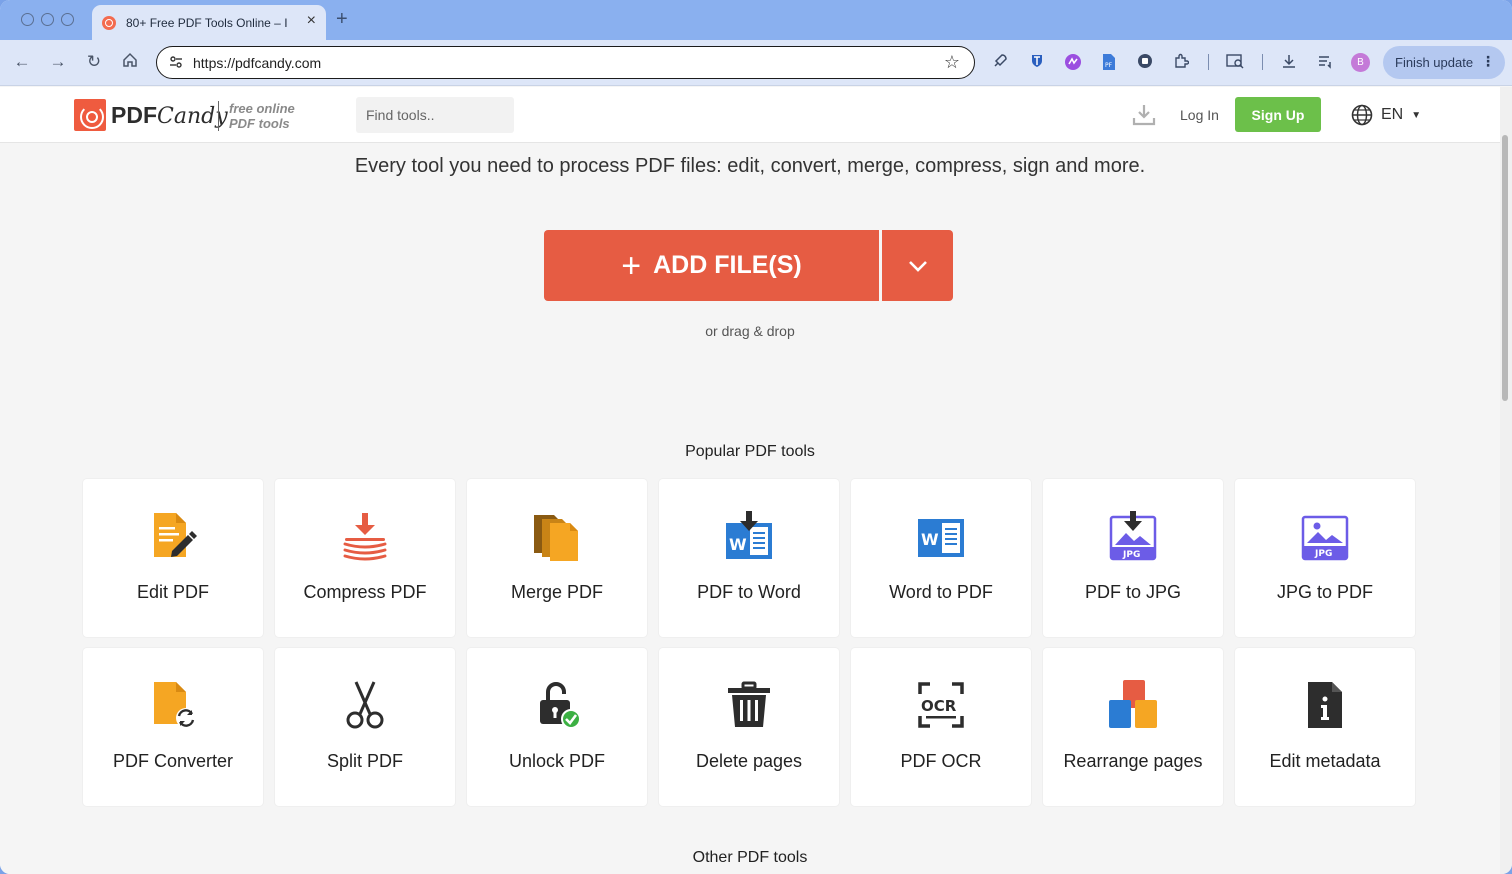 This screenshot has width=1512, height=874. Describe the element at coordinates (1392, 114) in the screenshot. I see `language-code: EN` at that location.